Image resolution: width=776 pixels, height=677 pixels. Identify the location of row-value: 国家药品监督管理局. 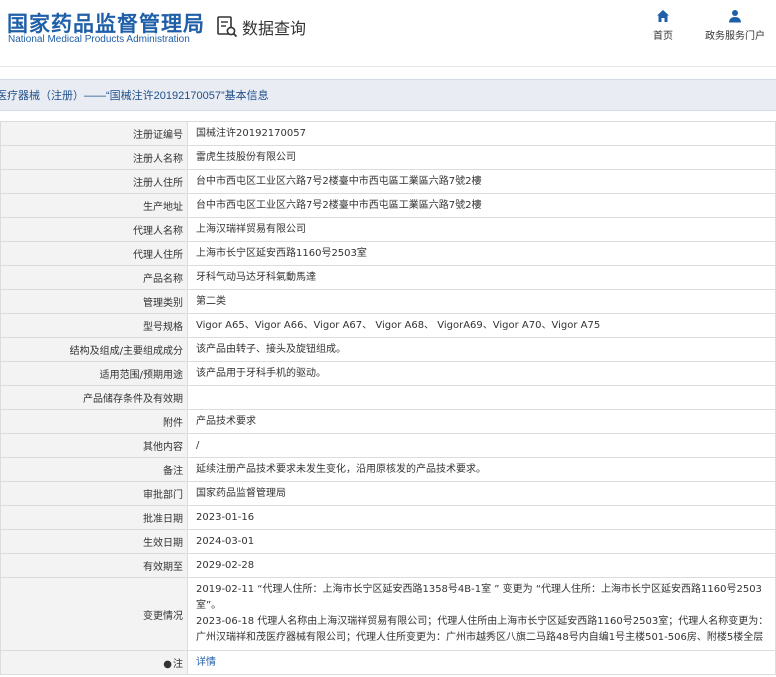
(481, 493).